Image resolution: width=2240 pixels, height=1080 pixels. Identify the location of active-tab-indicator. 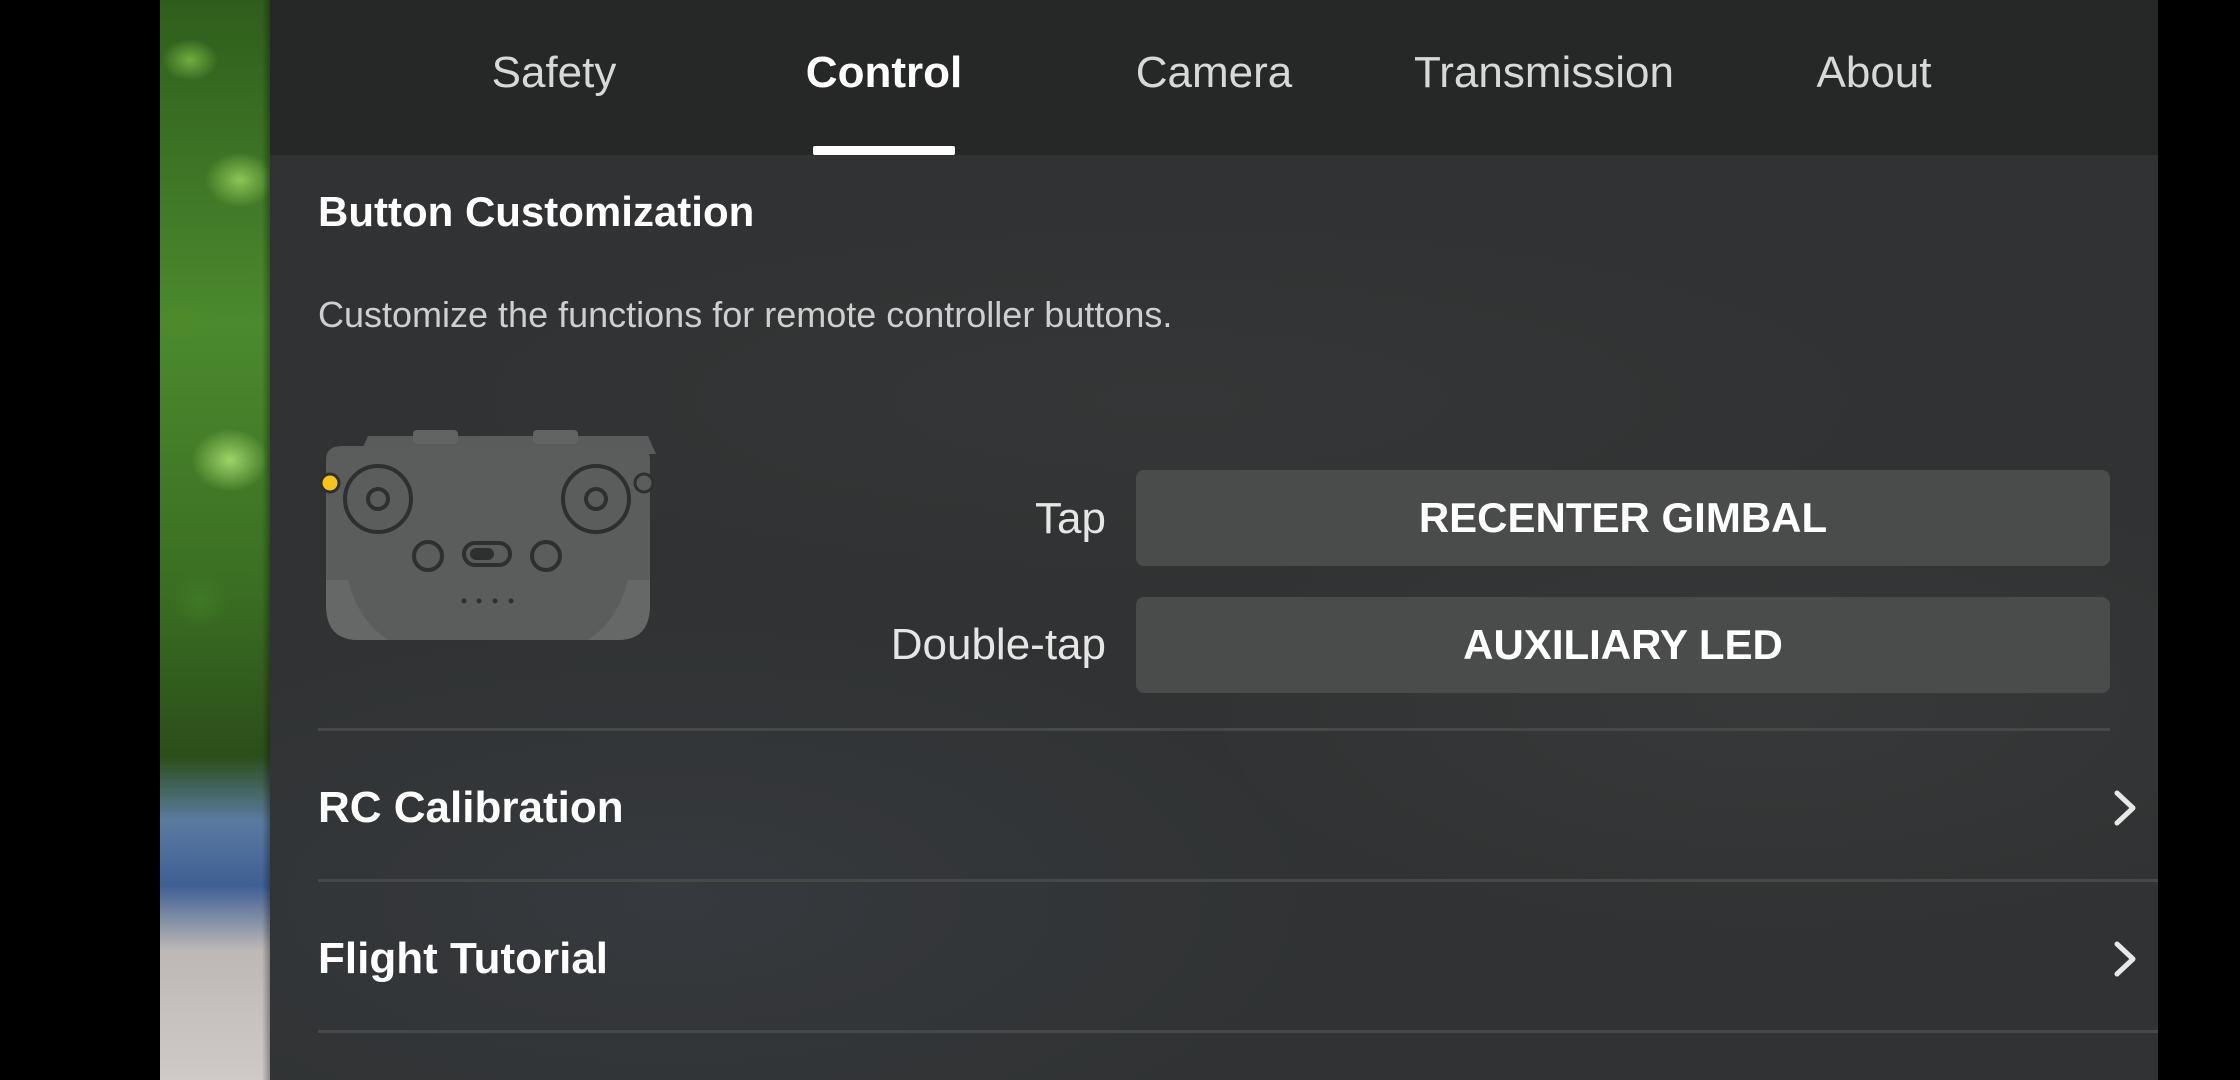
(884, 150).